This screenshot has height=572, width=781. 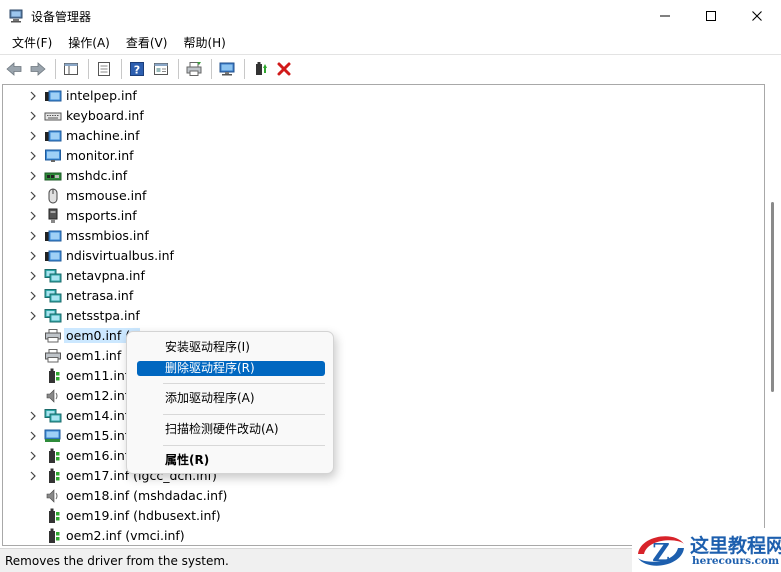 I want to click on show-hide-tree-button, so click(x=71, y=69).